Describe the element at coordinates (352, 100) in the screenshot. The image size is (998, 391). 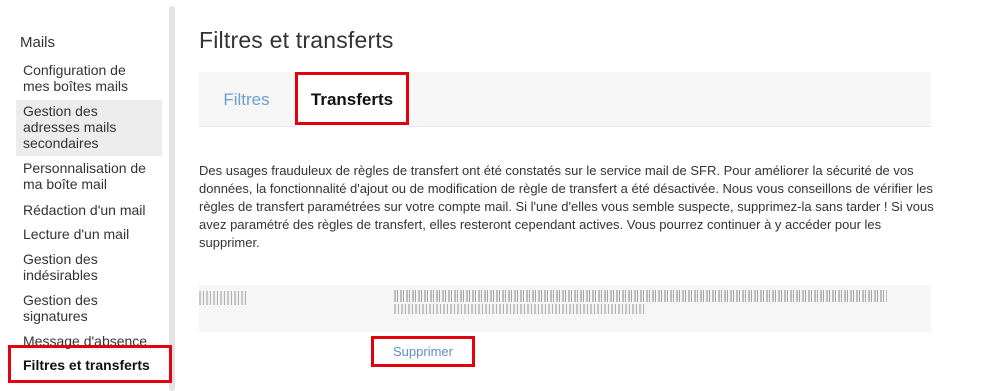
I see `tab-transferts: Transferts` at that location.